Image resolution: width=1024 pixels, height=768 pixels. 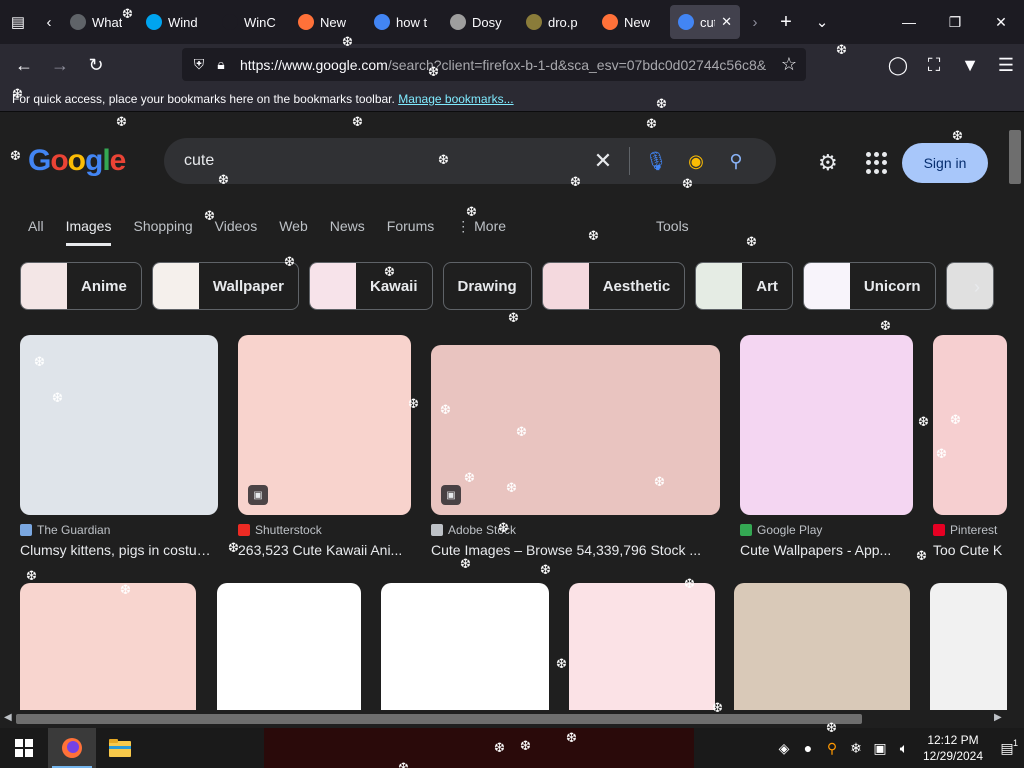 What do you see at coordinates (18, 22) in the screenshot?
I see `tab-list-icon: ▤` at bounding box center [18, 22].